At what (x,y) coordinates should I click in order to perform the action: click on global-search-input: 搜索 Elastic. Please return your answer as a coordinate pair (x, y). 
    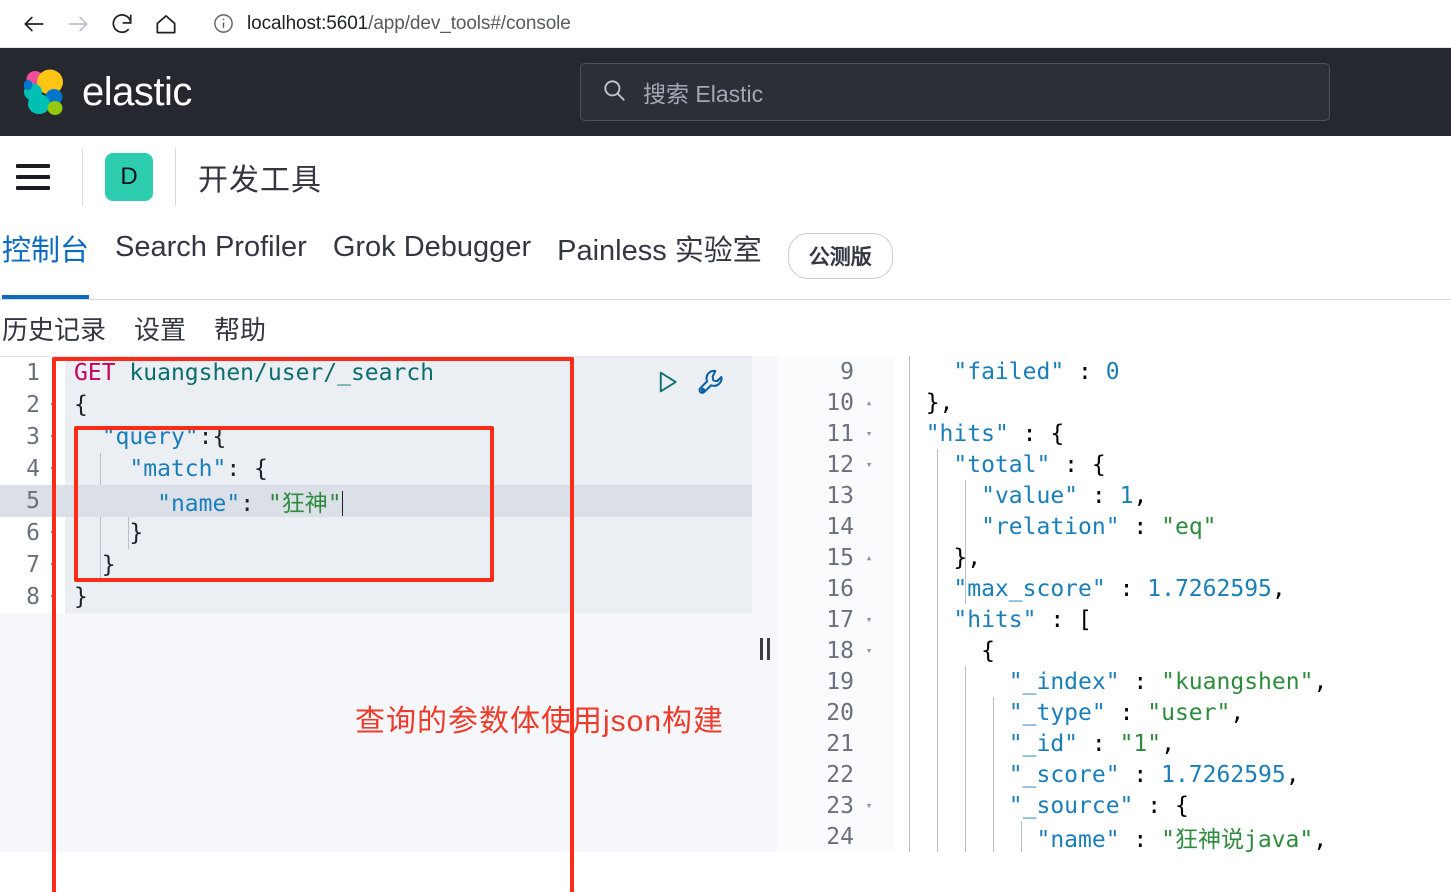
    Looking at the image, I should click on (955, 92).